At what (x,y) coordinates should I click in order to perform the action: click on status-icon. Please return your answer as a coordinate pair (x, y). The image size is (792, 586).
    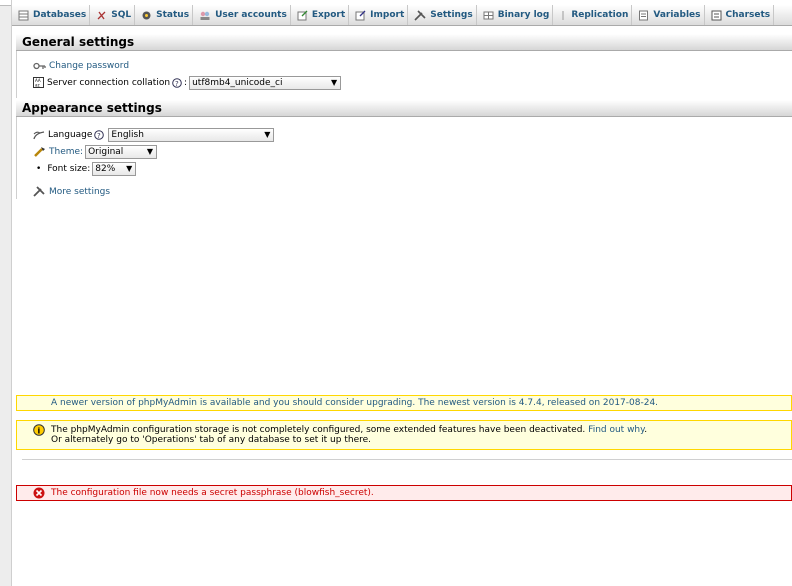
    Looking at the image, I should click on (146, 15).